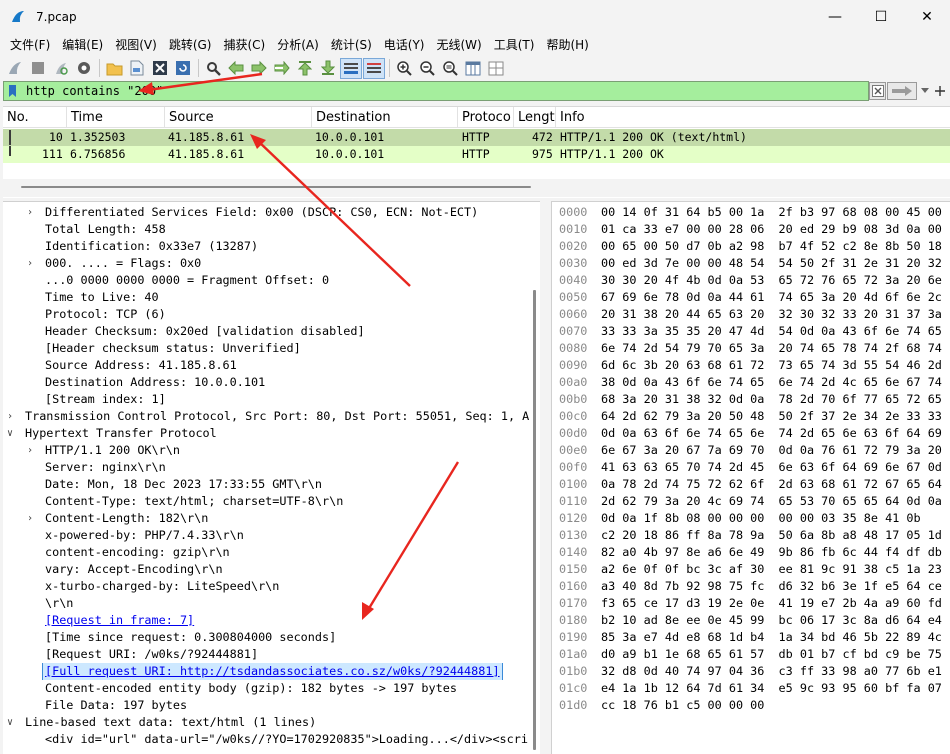 The width and height of the screenshot is (950, 754). Describe the element at coordinates (881, 17) in the screenshot. I see `maximize-button: ☐` at that location.